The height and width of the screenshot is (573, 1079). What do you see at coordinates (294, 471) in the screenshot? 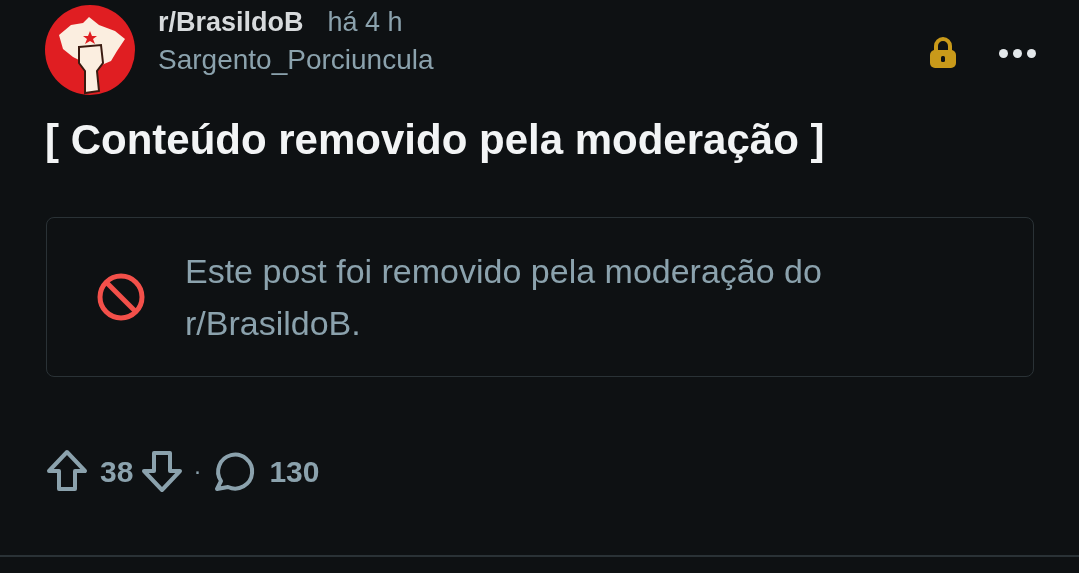
I see `comment-count: 130` at bounding box center [294, 471].